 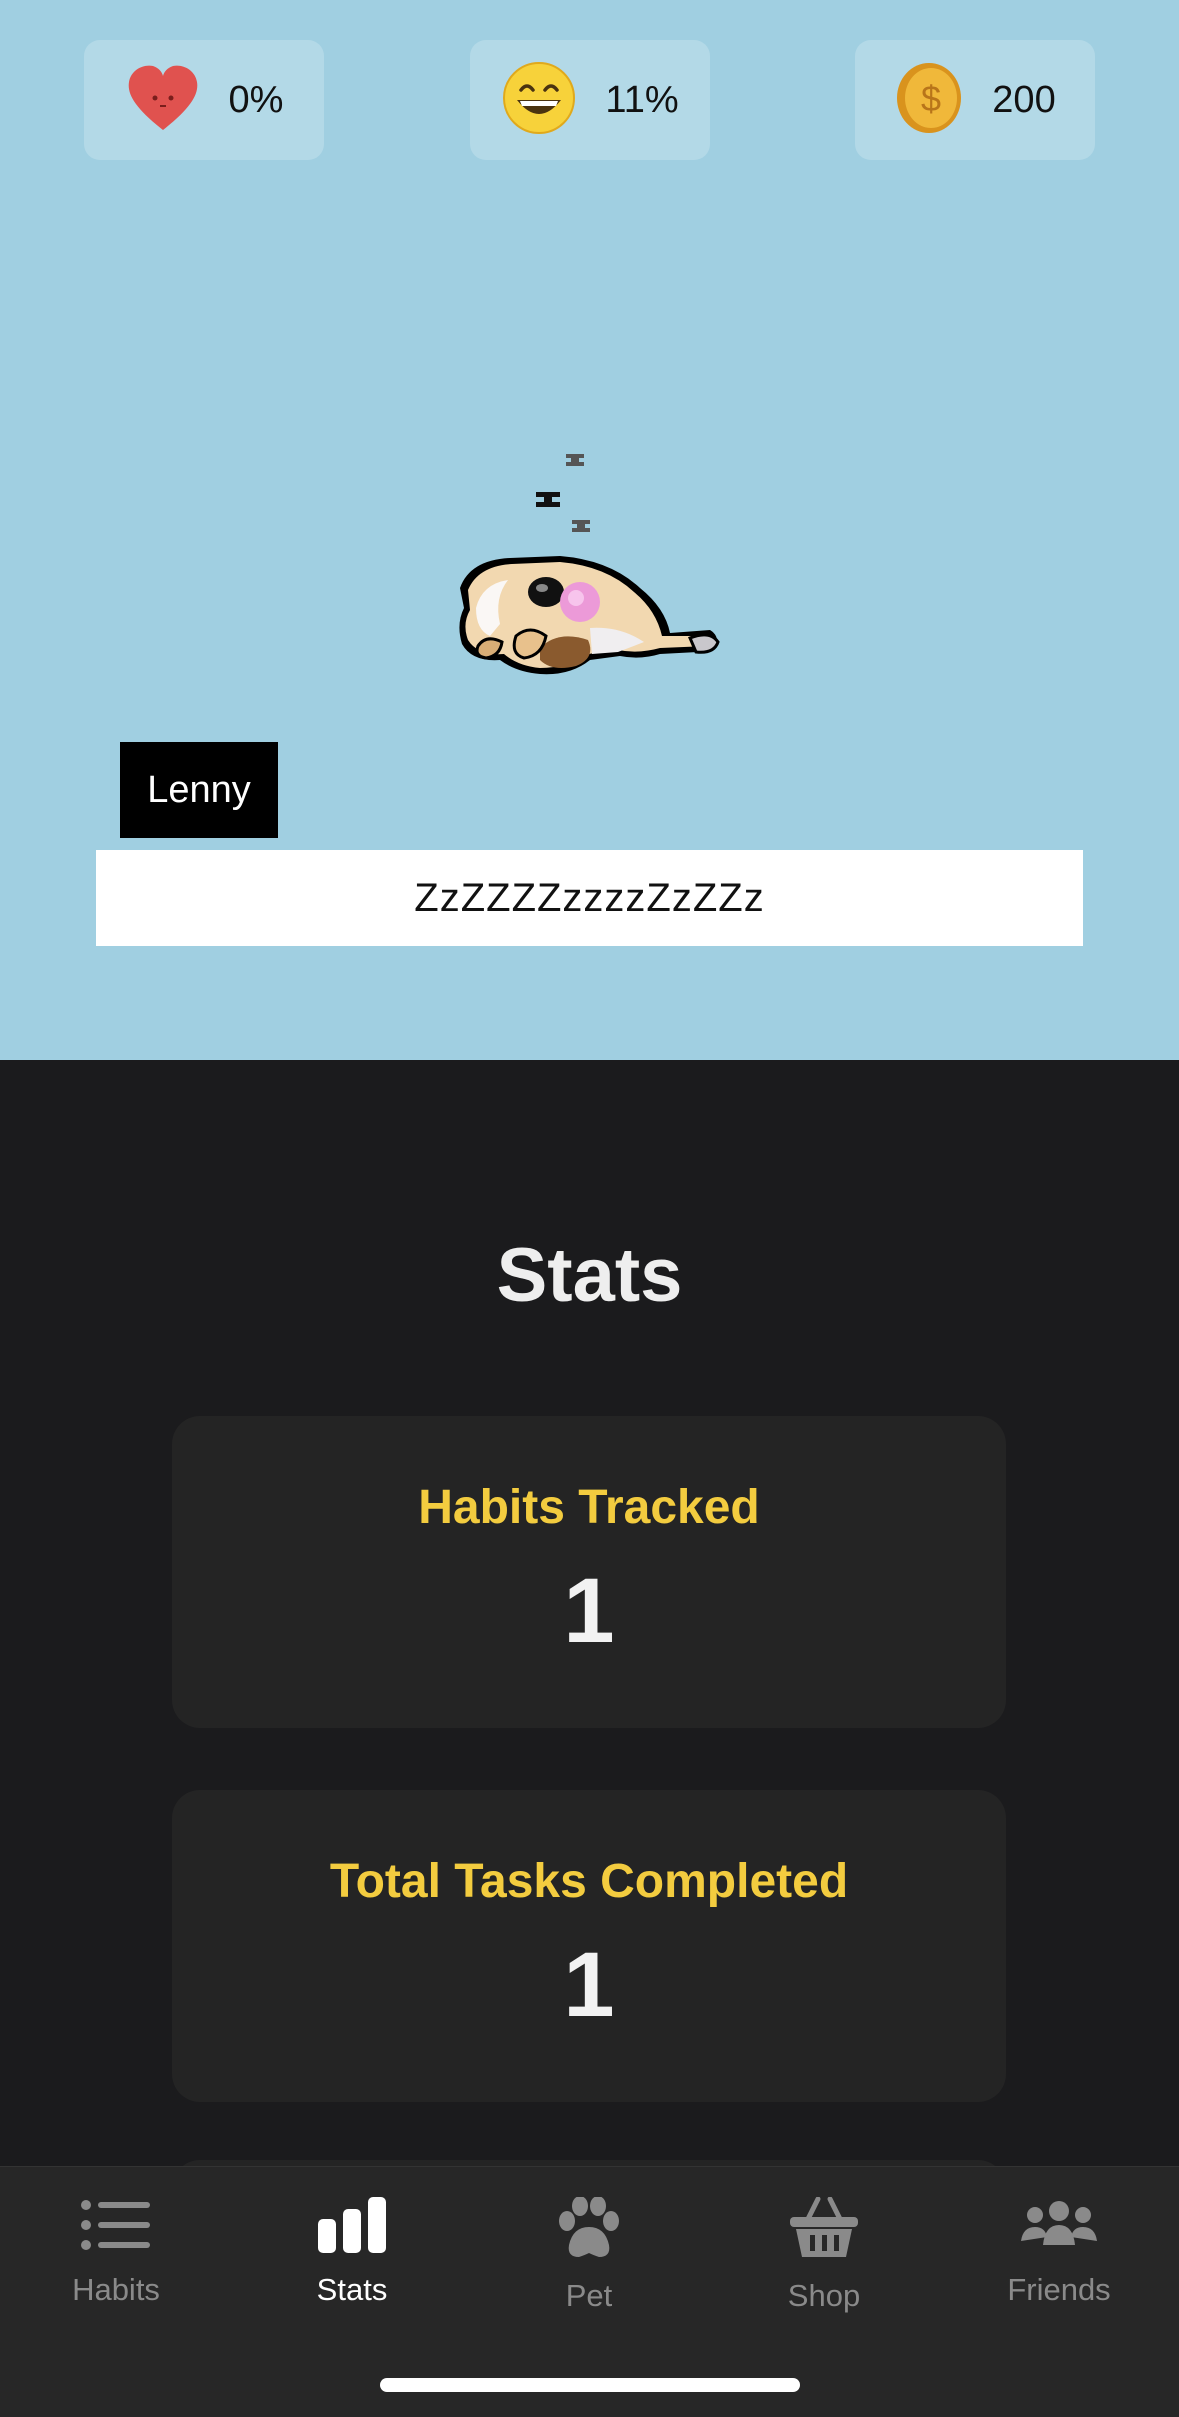 I want to click on coin-icon: $, so click(x=929, y=100).